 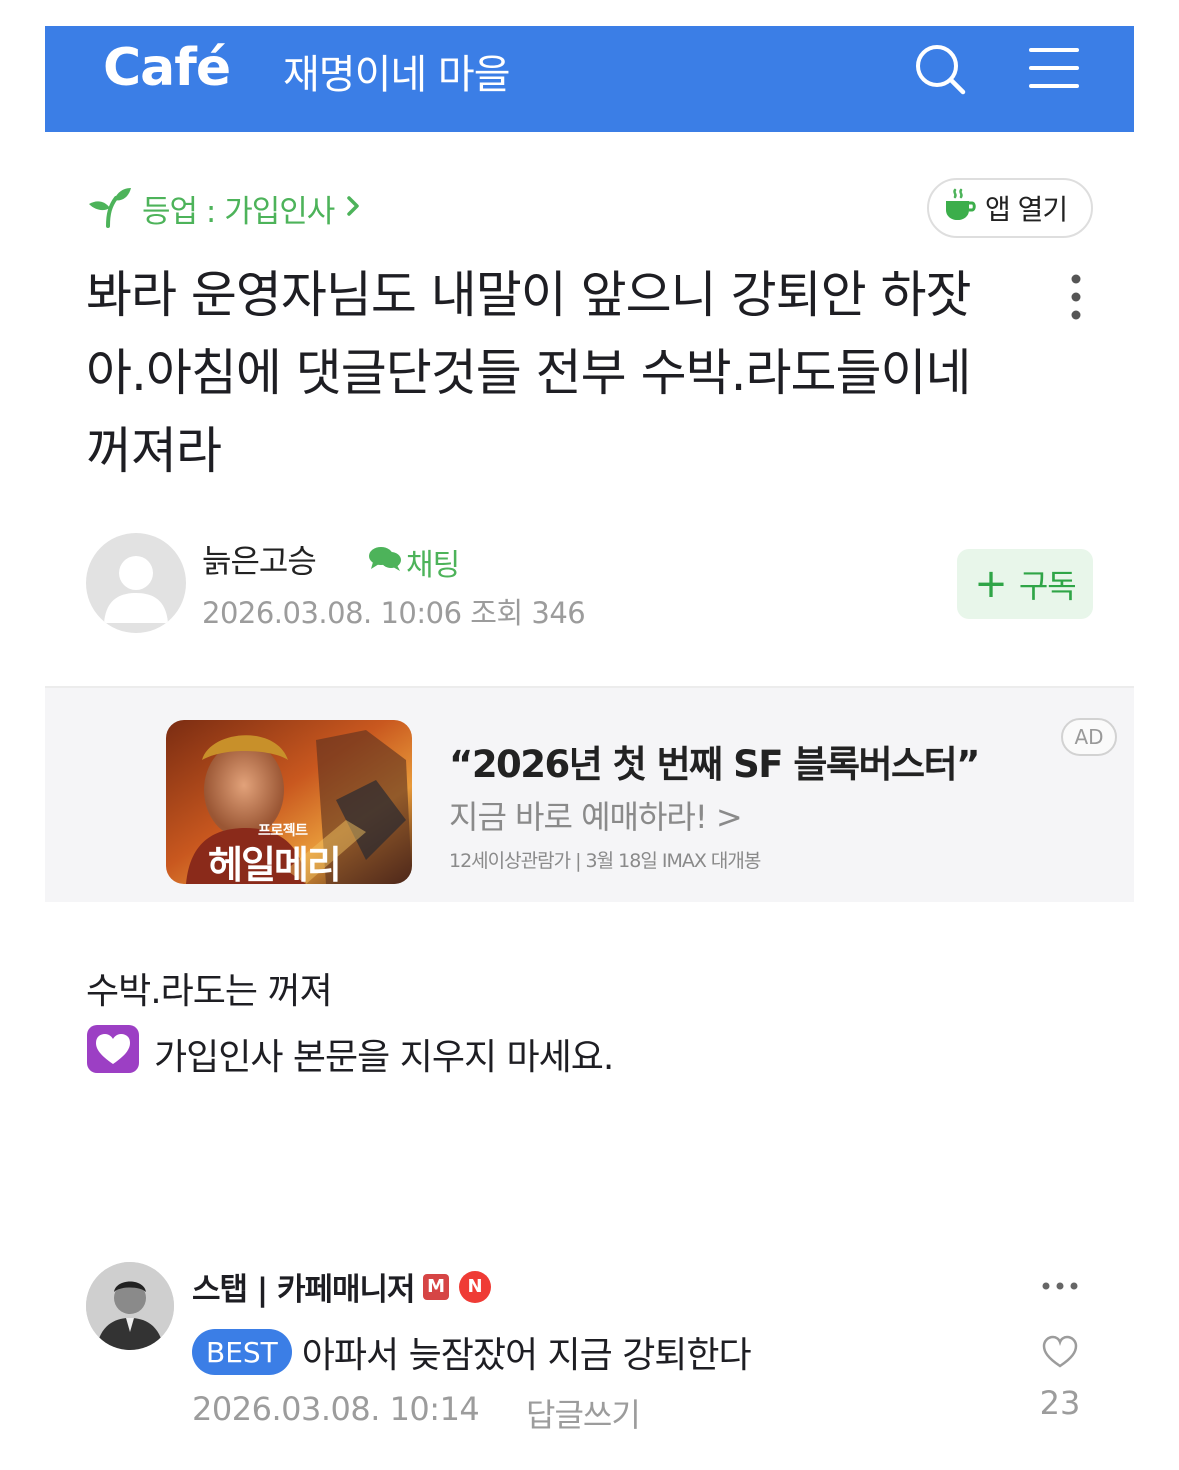 What do you see at coordinates (433, 565) in the screenshot?
I see `chat-label: 채팅` at bounding box center [433, 565].